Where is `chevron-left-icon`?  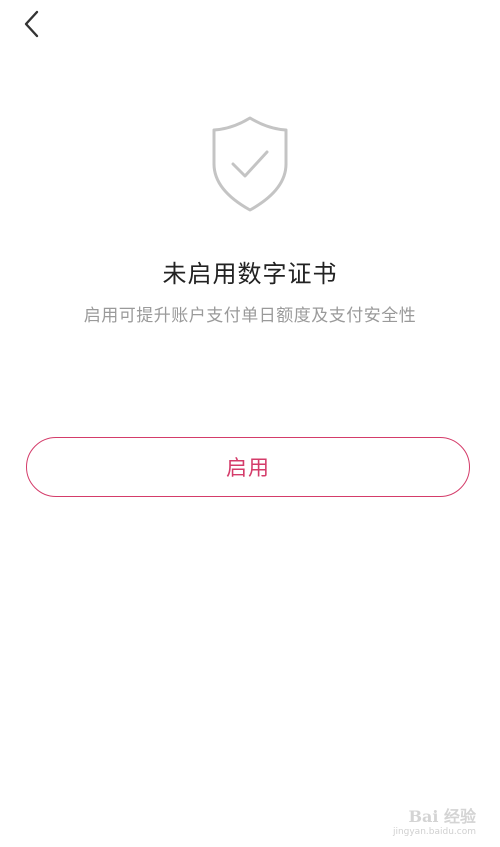
chevron-left-icon is located at coordinates (31, 24).